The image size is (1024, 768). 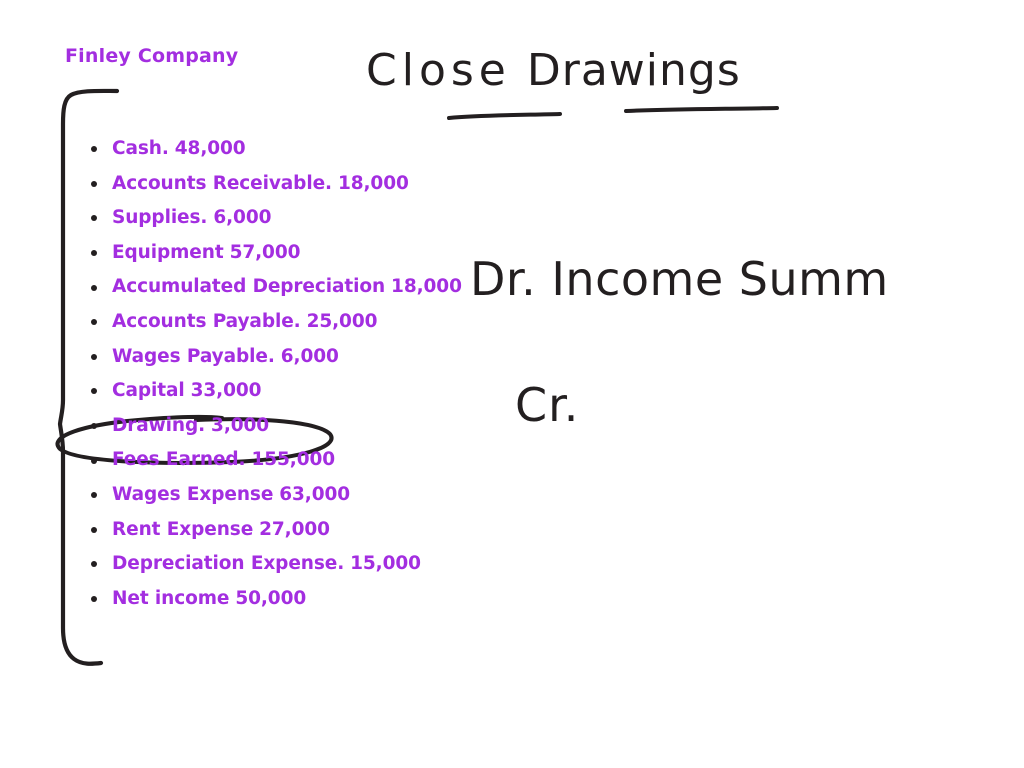 I want to click on account-amount: 50,000, so click(x=271, y=598).